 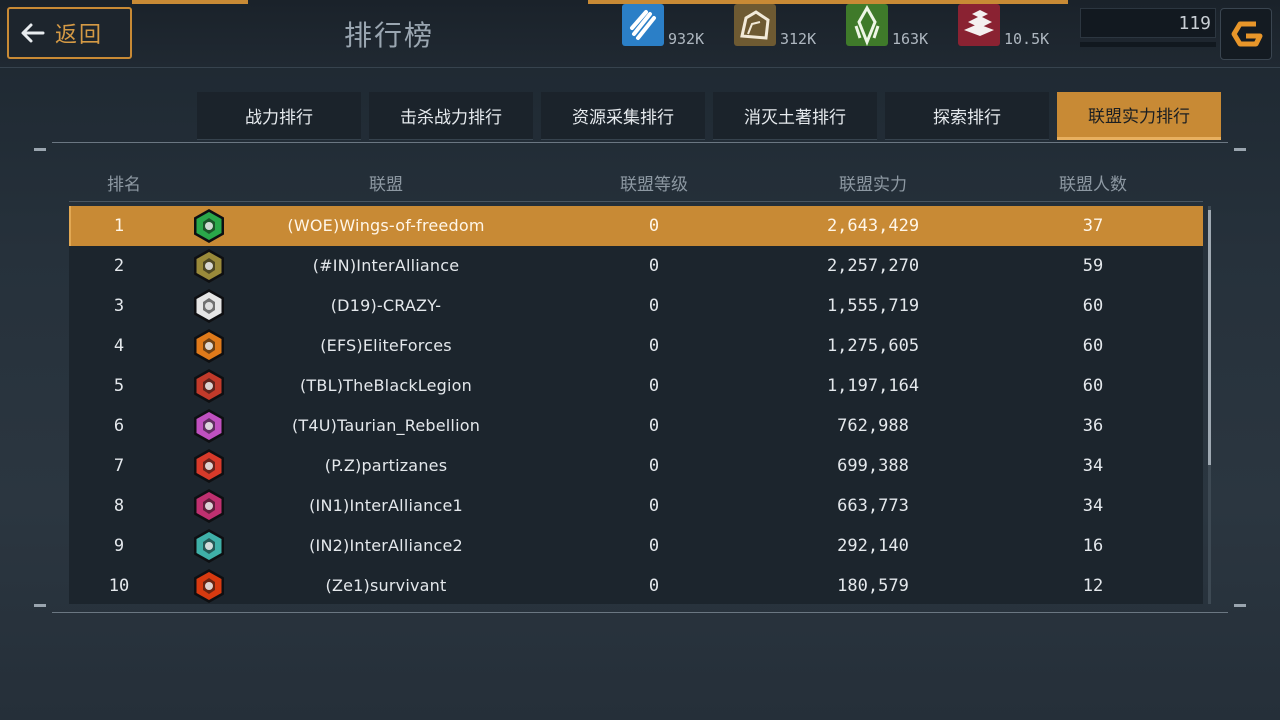 I want to click on alliance-power-cell: 1,275,605, so click(x=873, y=346).